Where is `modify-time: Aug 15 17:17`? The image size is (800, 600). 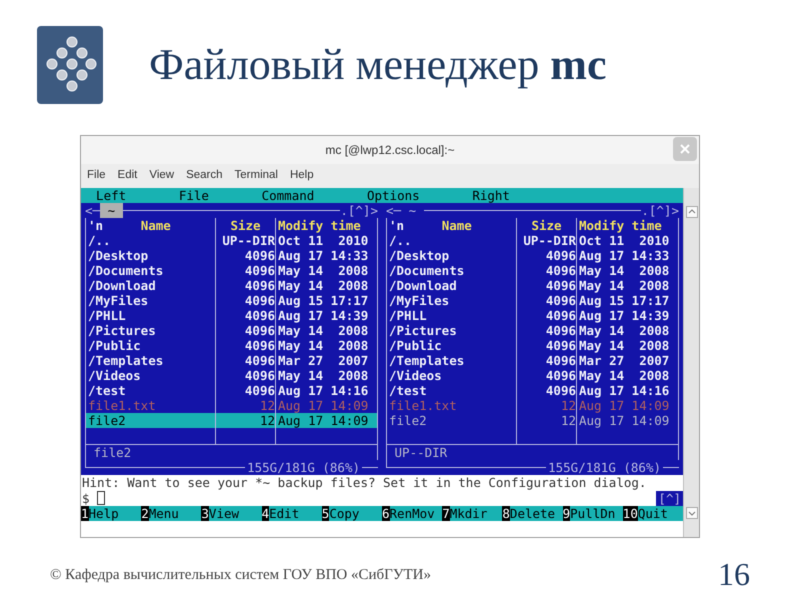 modify-time: Aug 15 17:17 is located at coordinates (323, 300).